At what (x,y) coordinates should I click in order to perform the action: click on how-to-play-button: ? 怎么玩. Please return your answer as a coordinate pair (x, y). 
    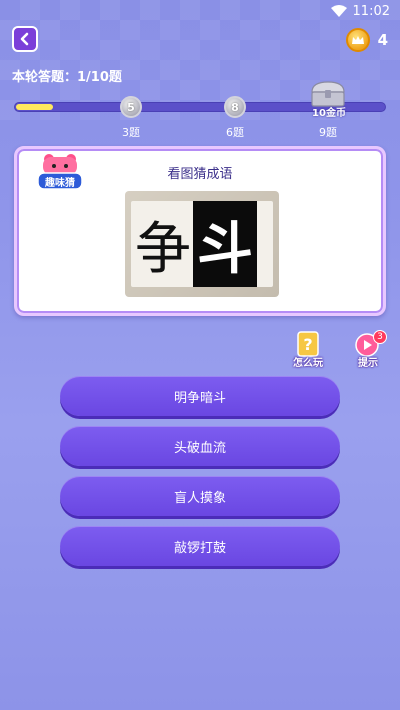
    Looking at the image, I should click on (308, 351).